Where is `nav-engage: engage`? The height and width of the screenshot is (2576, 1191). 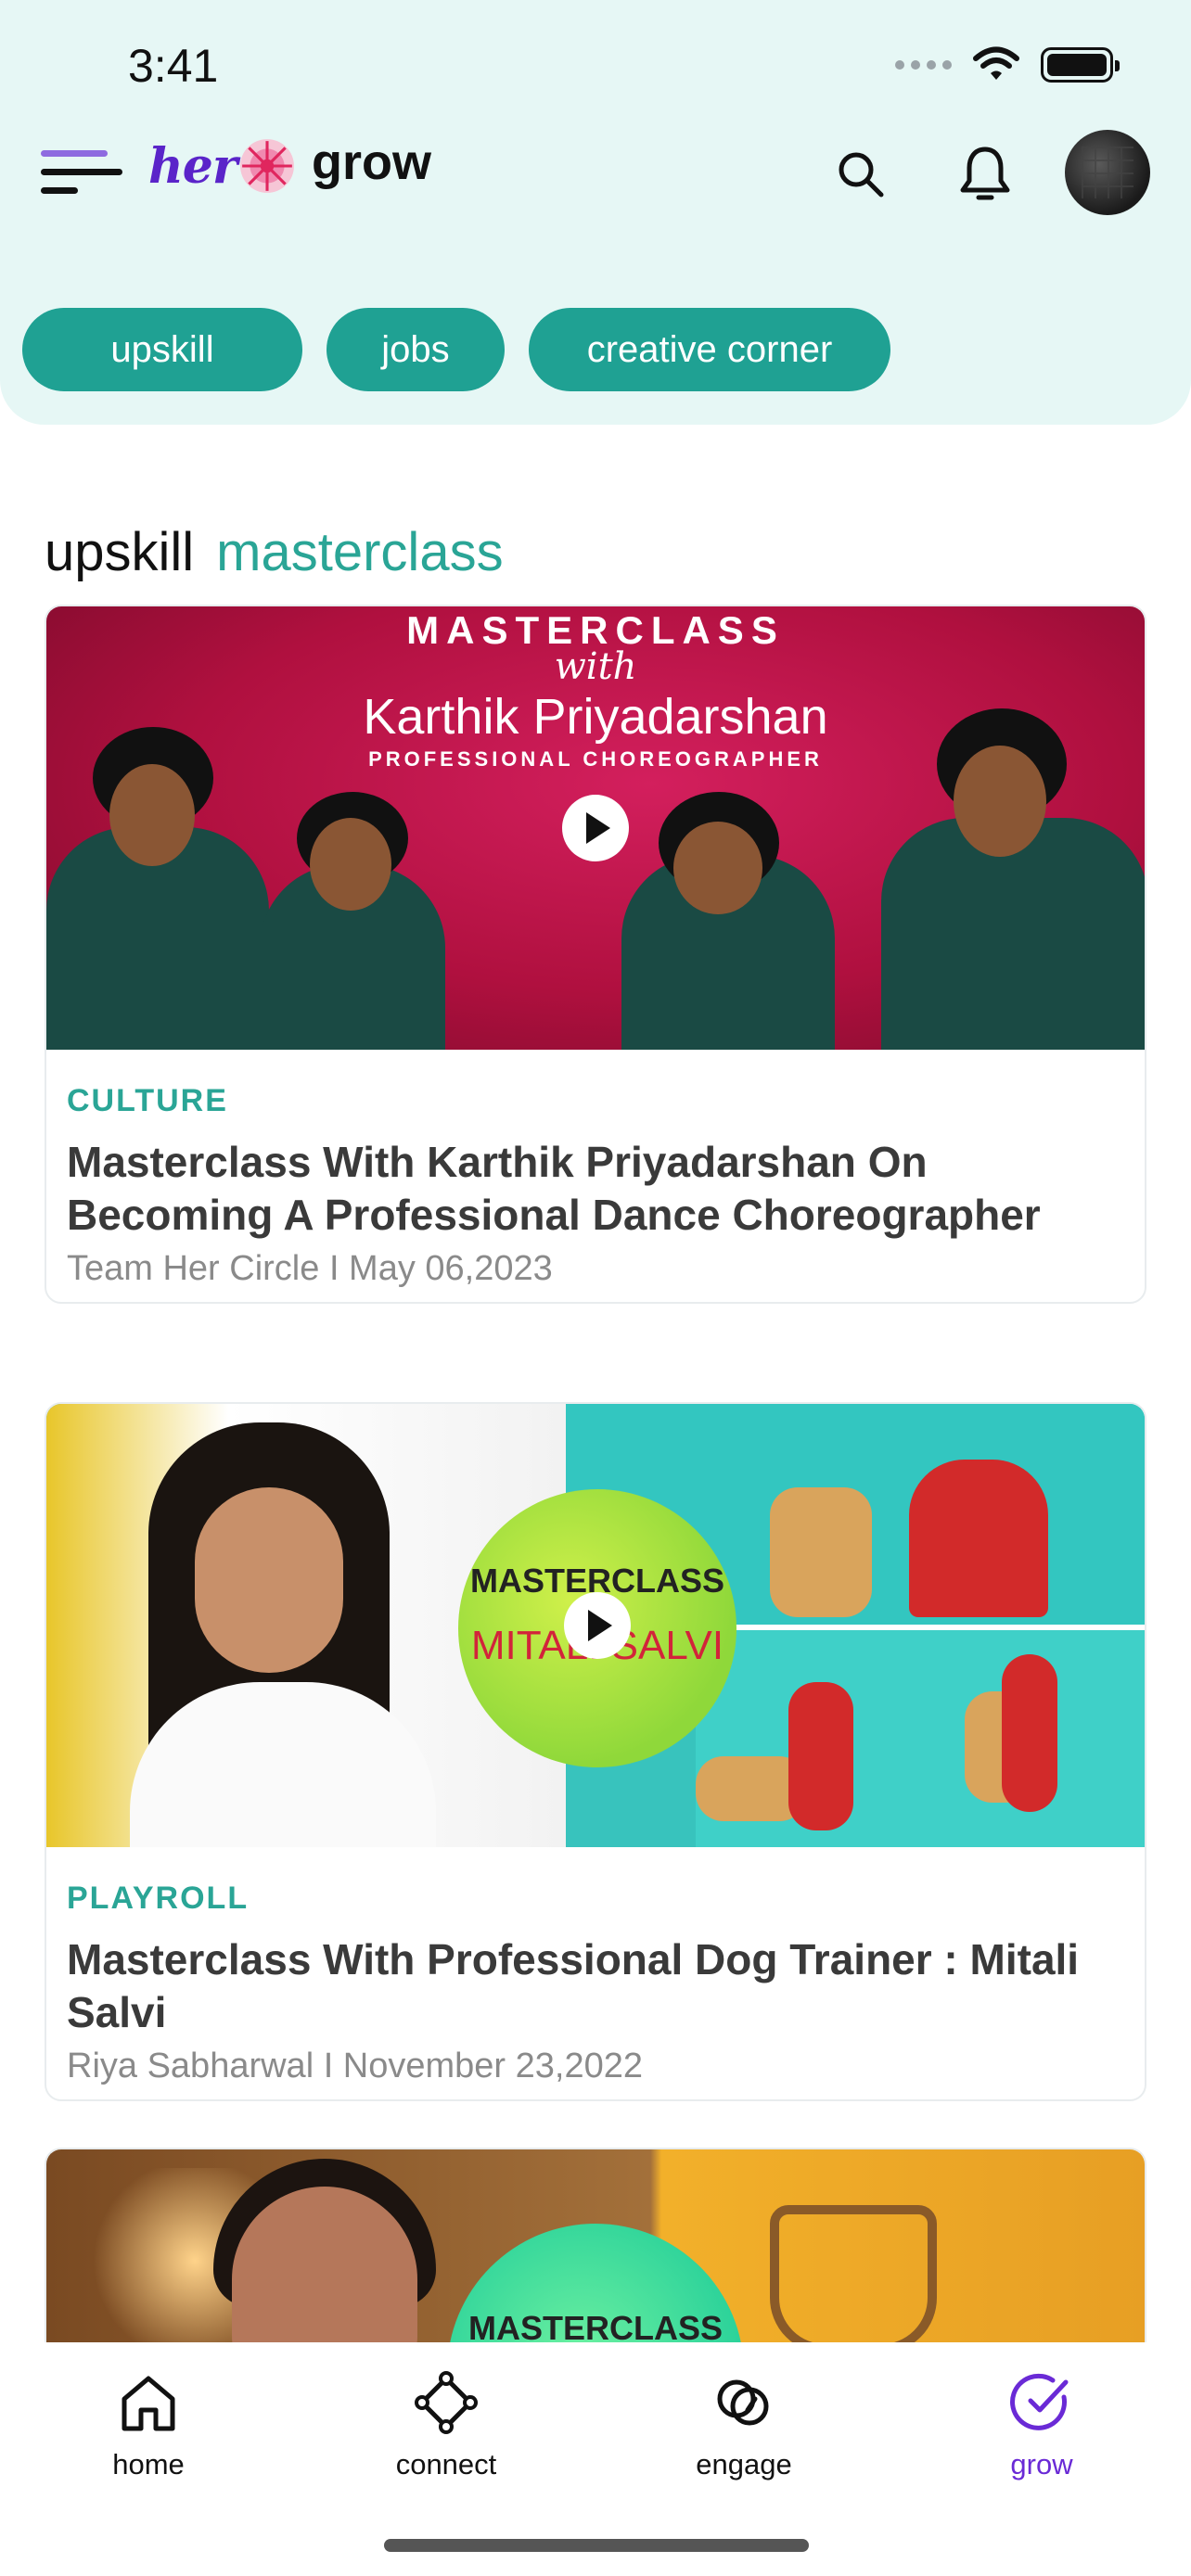
nav-engage: engage is located at coordinates (744, 2423).